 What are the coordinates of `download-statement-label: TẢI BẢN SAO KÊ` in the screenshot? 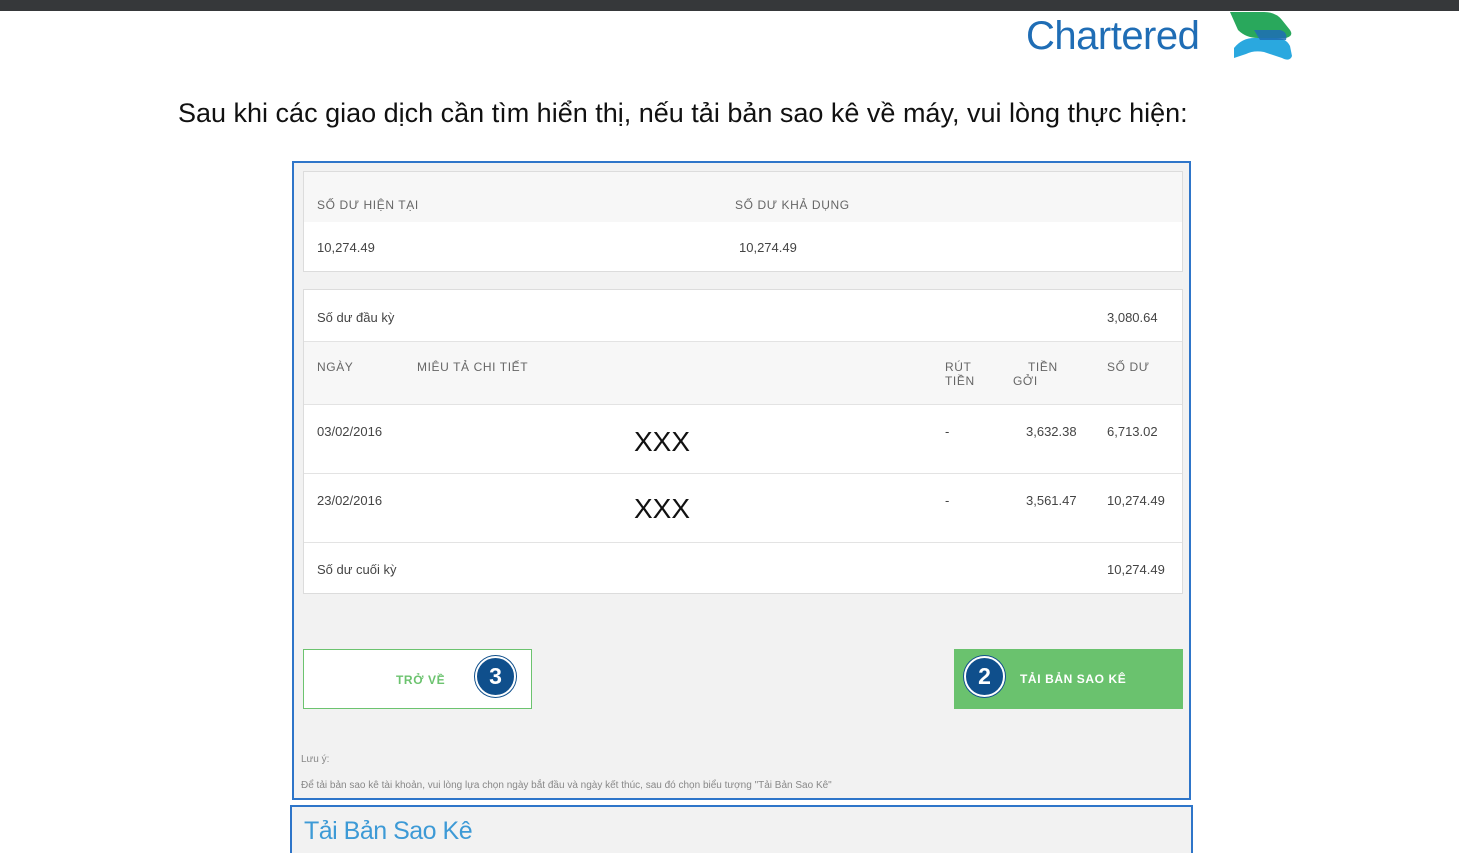 It's located at (1073, 679).